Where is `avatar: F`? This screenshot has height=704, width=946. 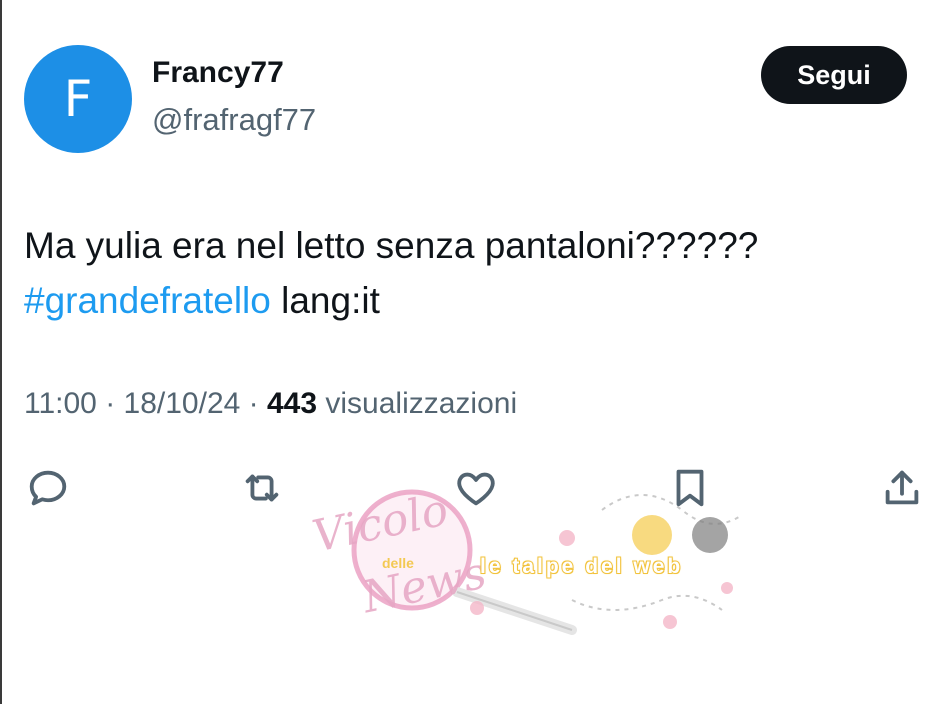
avatar: F is located at coordinates (78, 99).